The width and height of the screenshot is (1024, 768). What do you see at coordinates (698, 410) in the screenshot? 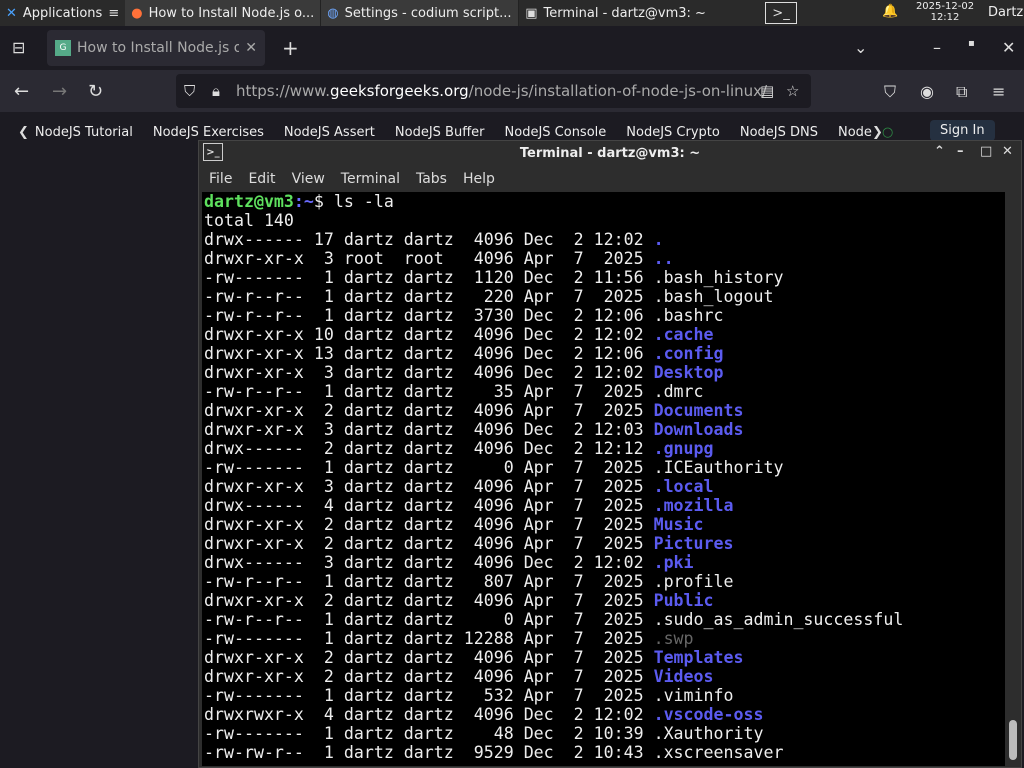
I see `entry-name: Documents` at bounding box center [698, 410].